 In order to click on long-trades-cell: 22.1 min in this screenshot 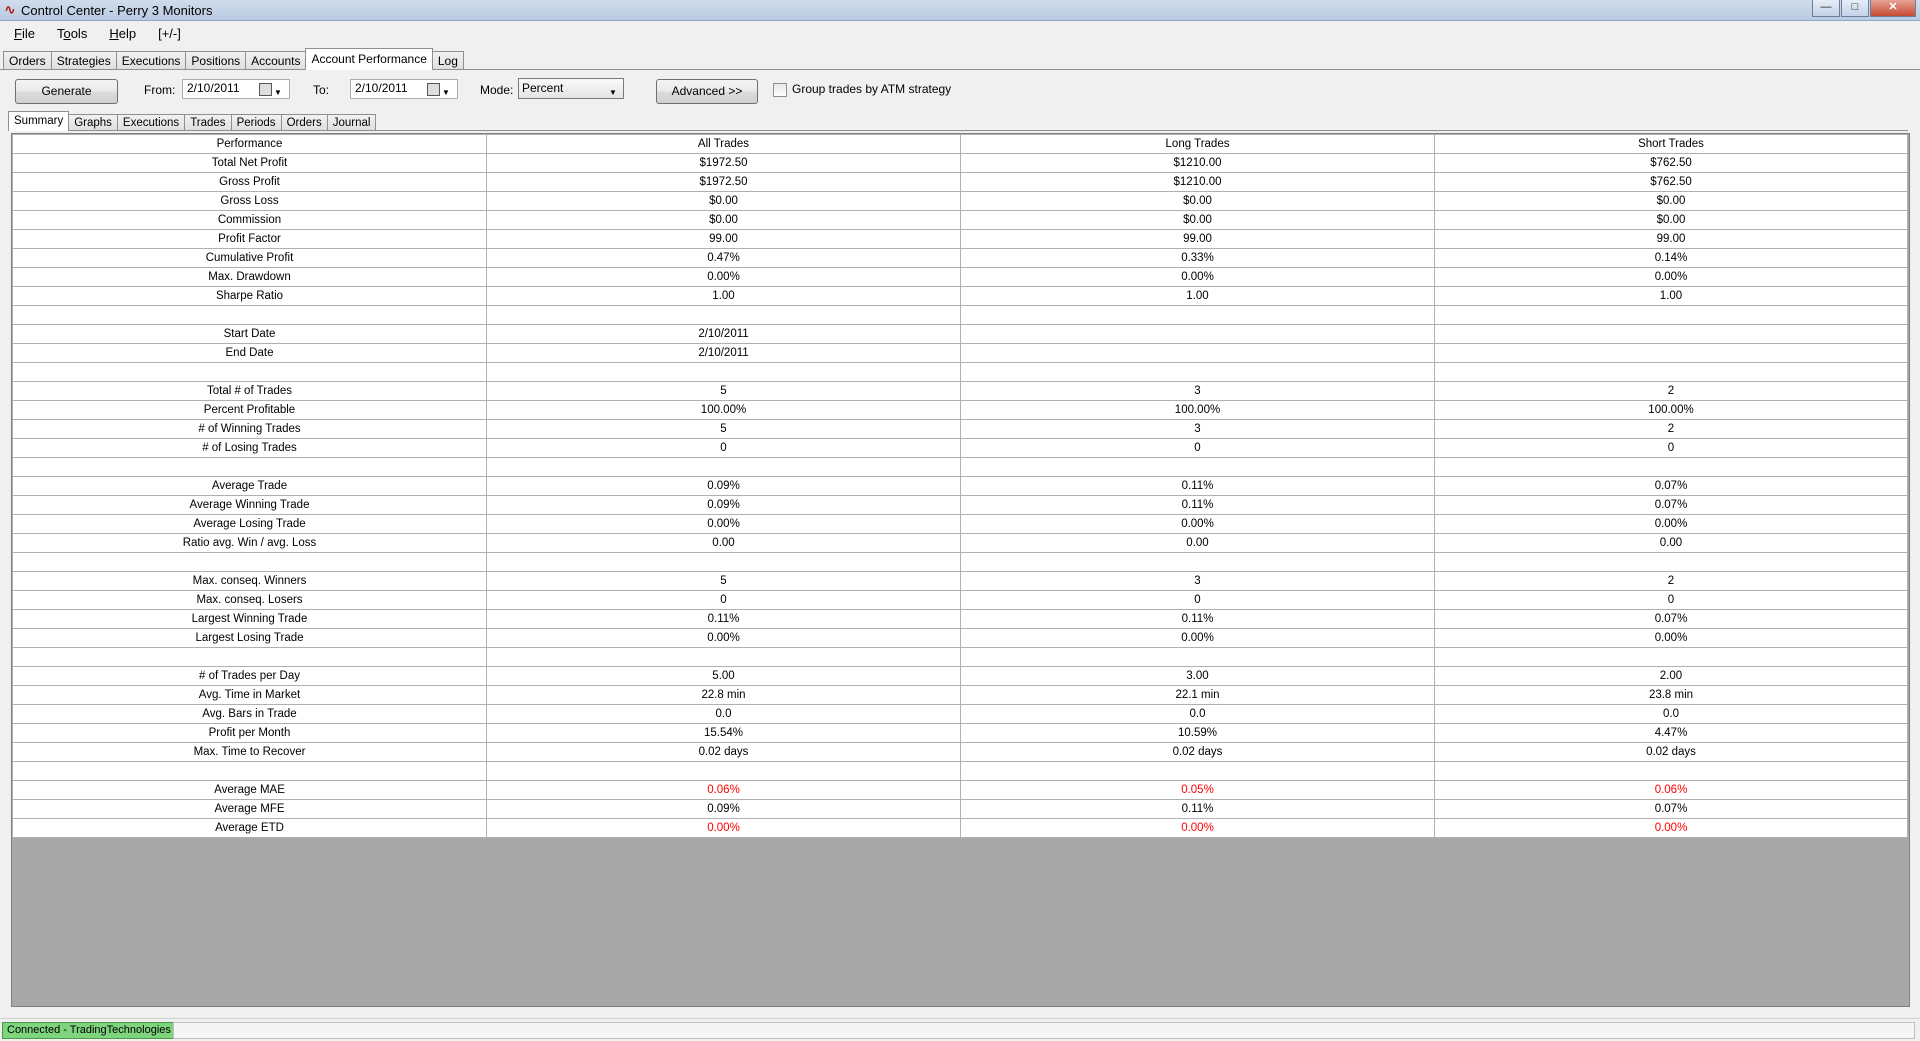, I will do `click(1197, 695)`.